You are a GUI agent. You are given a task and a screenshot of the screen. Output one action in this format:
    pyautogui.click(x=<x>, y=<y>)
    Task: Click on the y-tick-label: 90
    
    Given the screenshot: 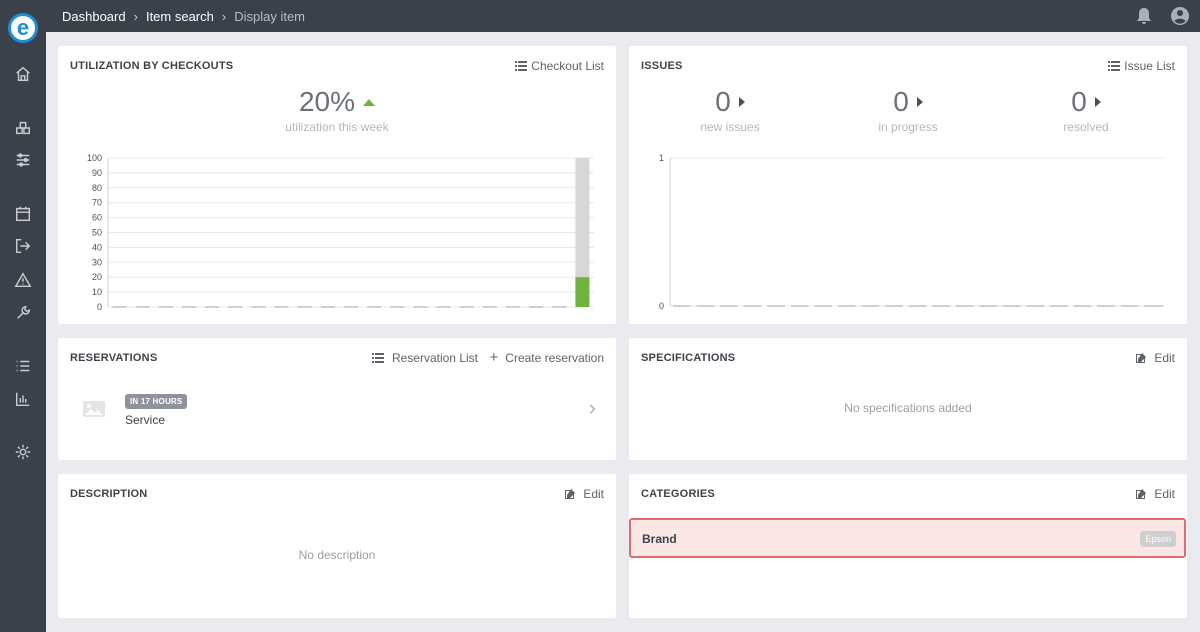 What is the action you would take?
    pyautogui.click(x=97, y=173)
    